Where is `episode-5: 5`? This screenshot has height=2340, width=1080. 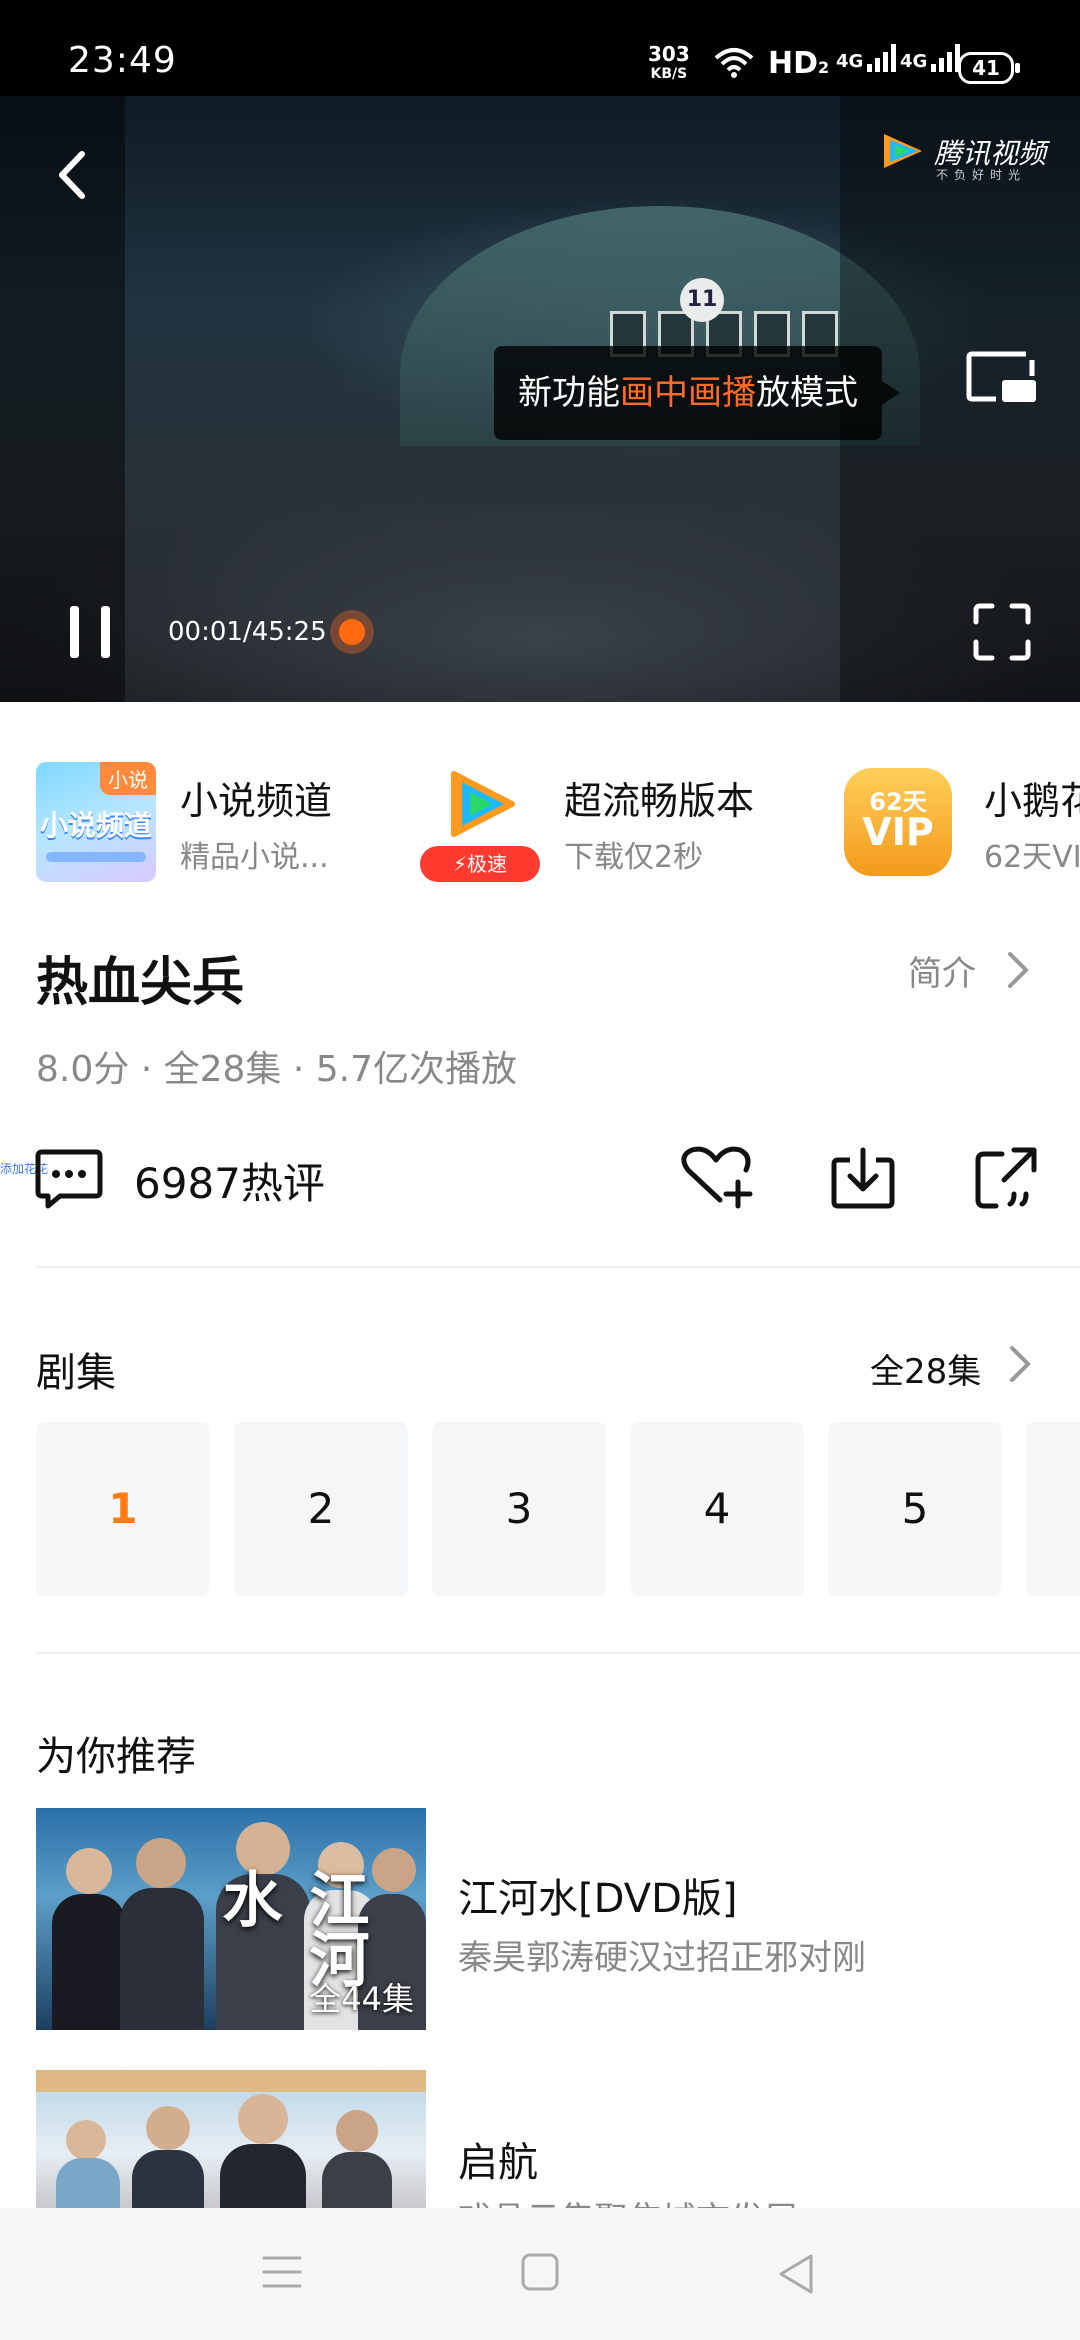
episode-5: 5 is located at coordinates (915, 1509).